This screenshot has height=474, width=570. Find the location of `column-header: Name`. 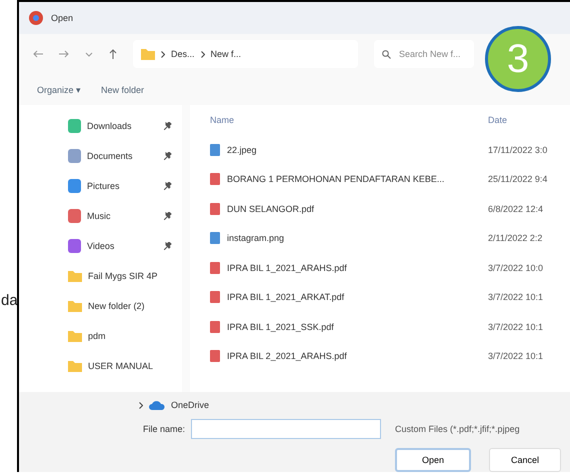

column-header: Name is located at coordinates (349, 119).